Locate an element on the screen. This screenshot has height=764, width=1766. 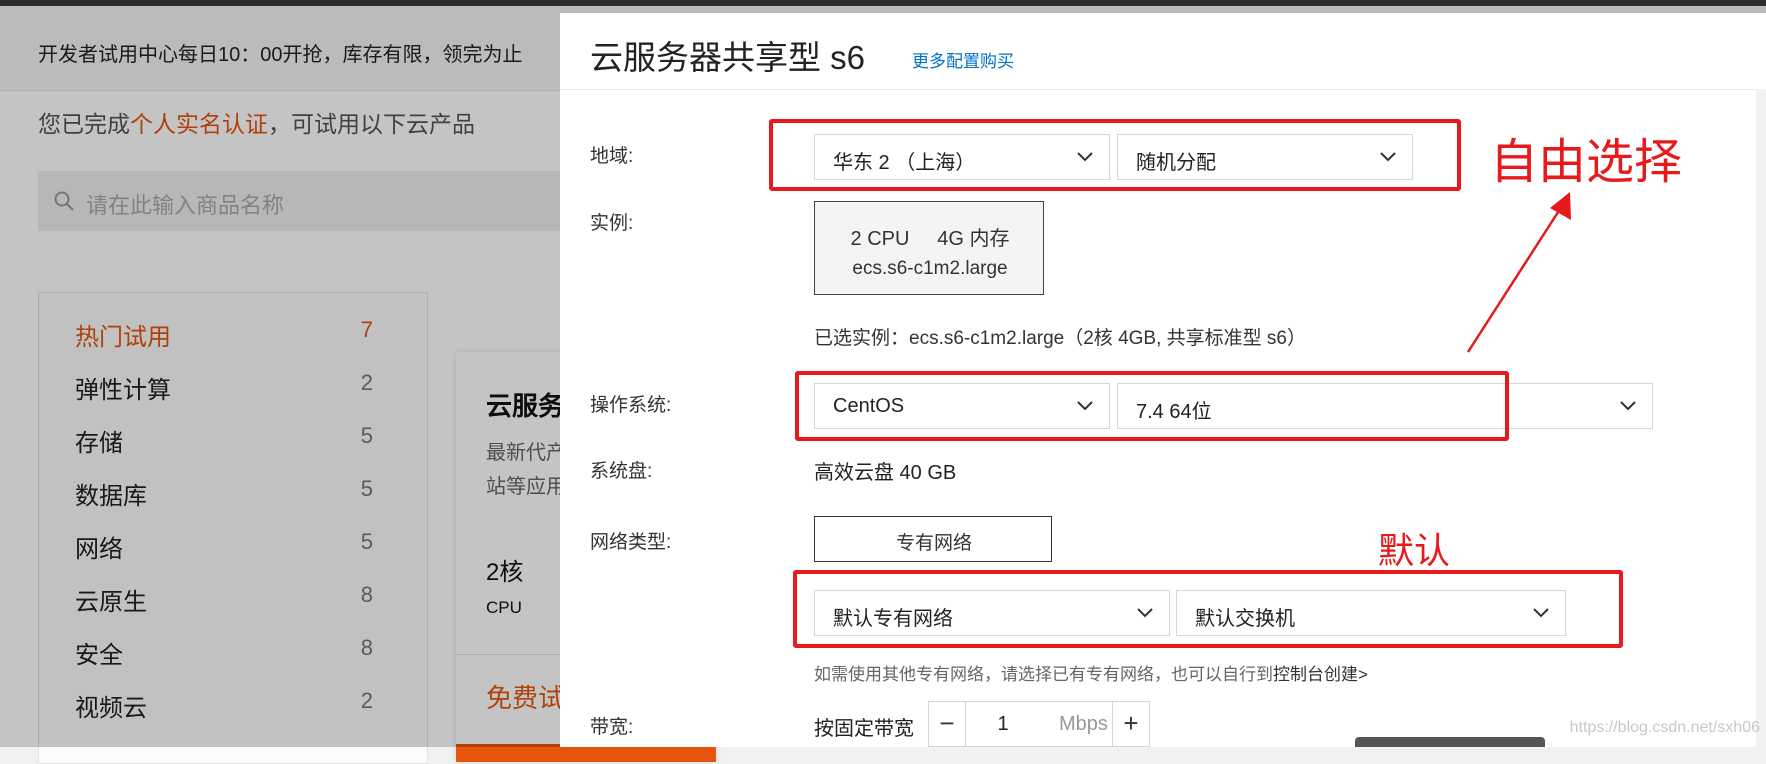
region-label: 地域: is located at coordinates (612, 156).